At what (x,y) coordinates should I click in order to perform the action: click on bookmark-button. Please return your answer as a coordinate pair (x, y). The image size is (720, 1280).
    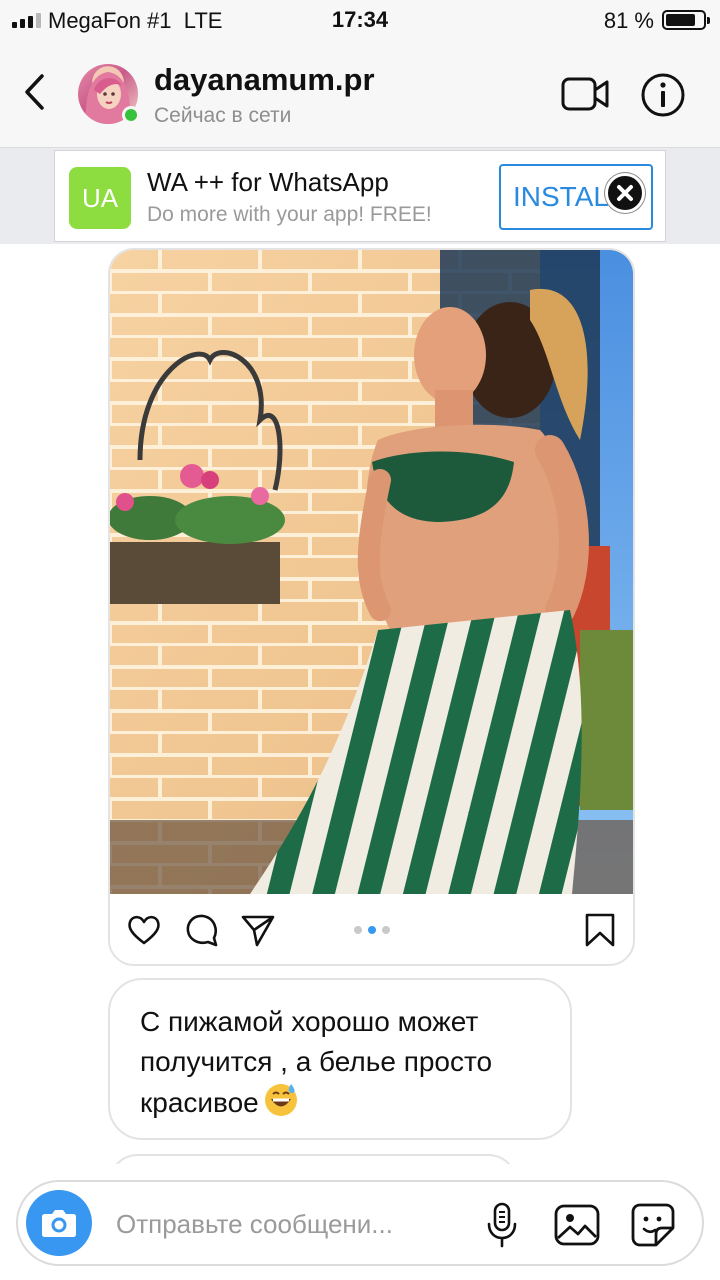
    Looking at the image, I should click on (600, 930).